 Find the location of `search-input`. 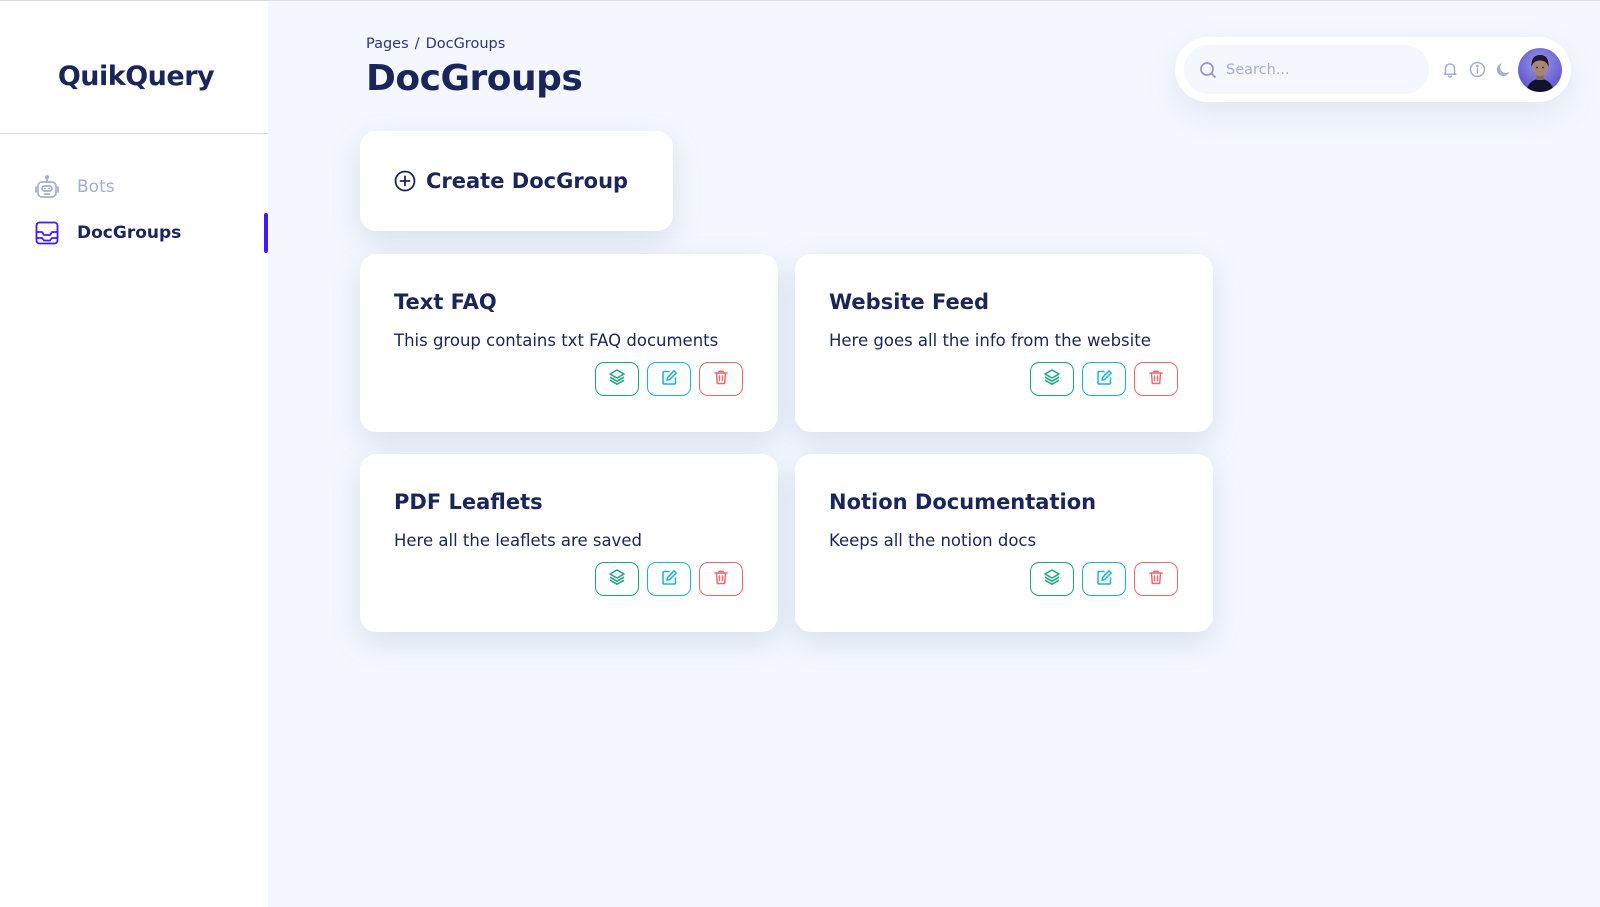

search-input is located at coordinates (1321, 69).